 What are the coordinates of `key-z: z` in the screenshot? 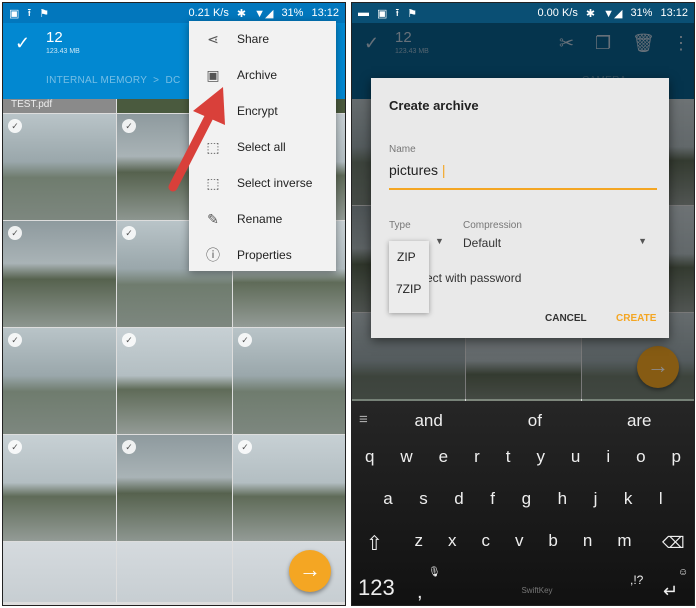 It's located at (418, 541).